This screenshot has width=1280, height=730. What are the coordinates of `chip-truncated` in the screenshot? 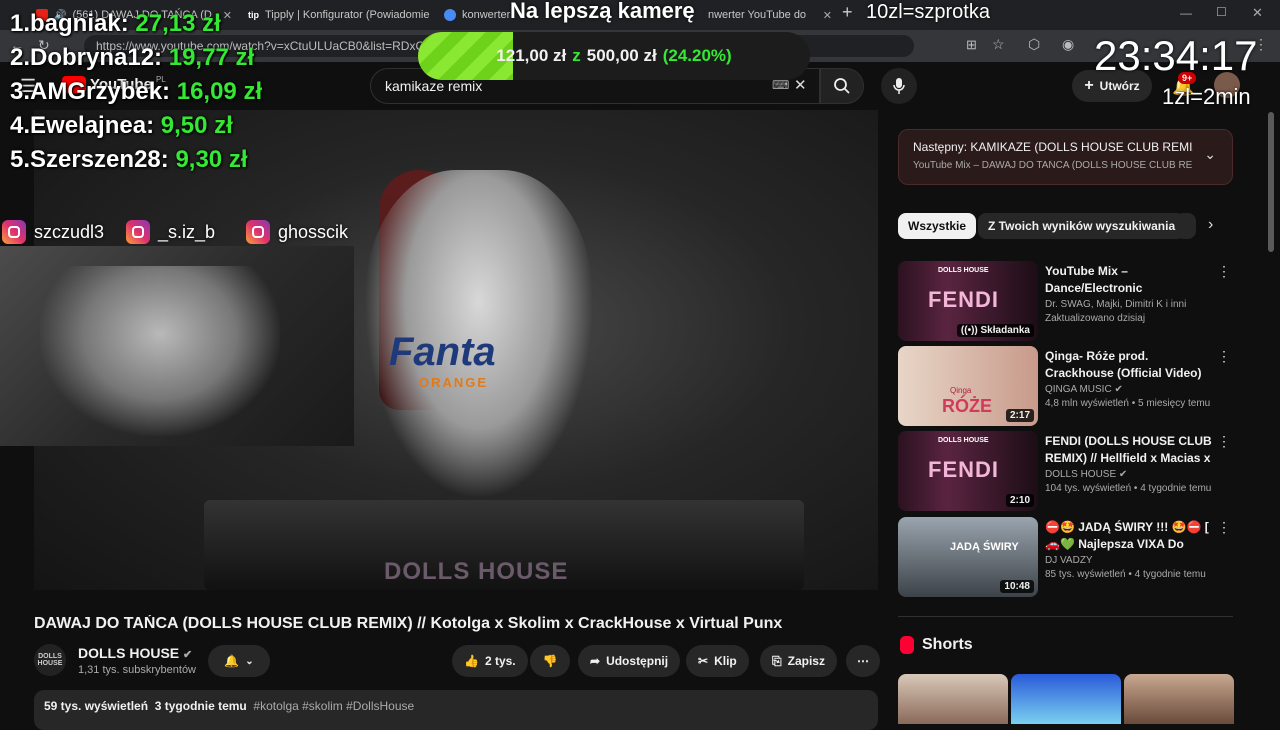 It's located at (1186, 226).